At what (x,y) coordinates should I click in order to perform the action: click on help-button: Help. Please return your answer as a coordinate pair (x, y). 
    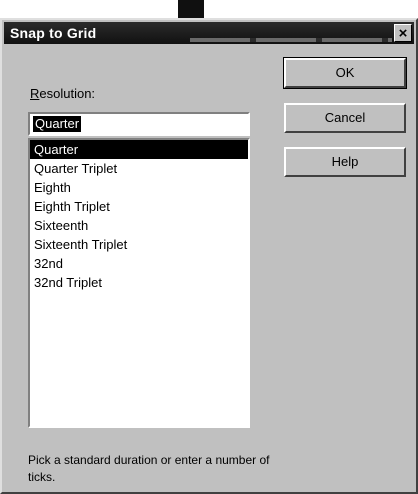
    Looking at the image, I should click on (345, 162).